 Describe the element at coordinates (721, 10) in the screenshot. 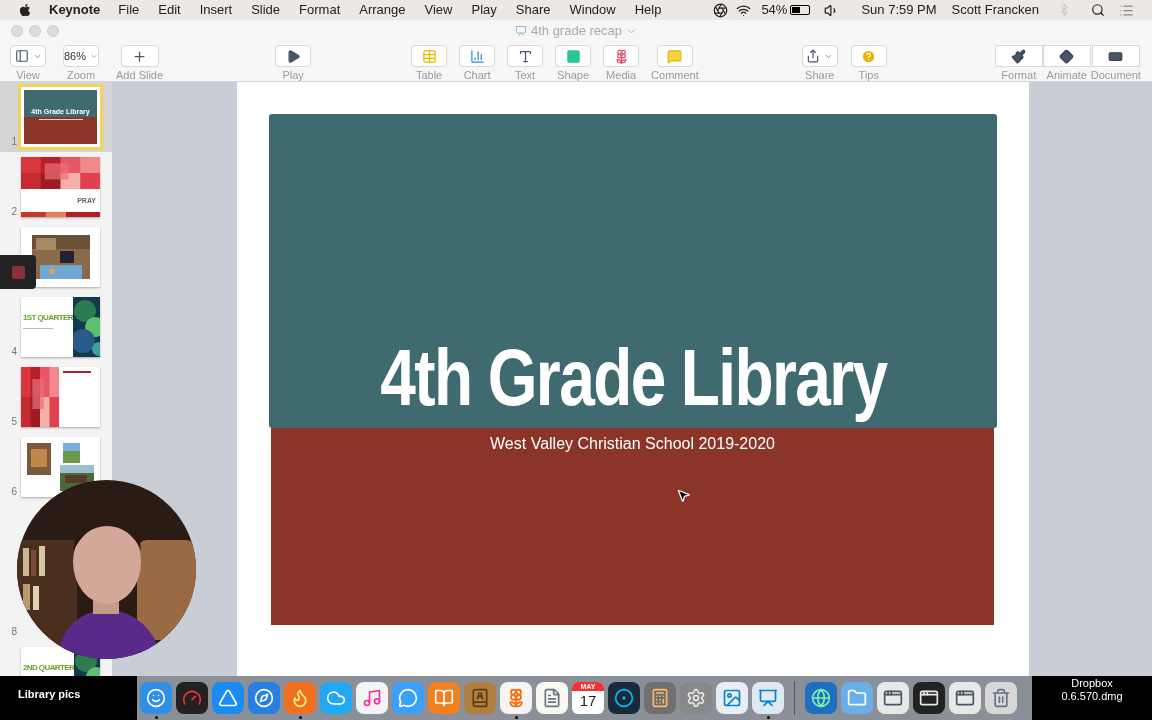

I see `swirl-icon` at that location.